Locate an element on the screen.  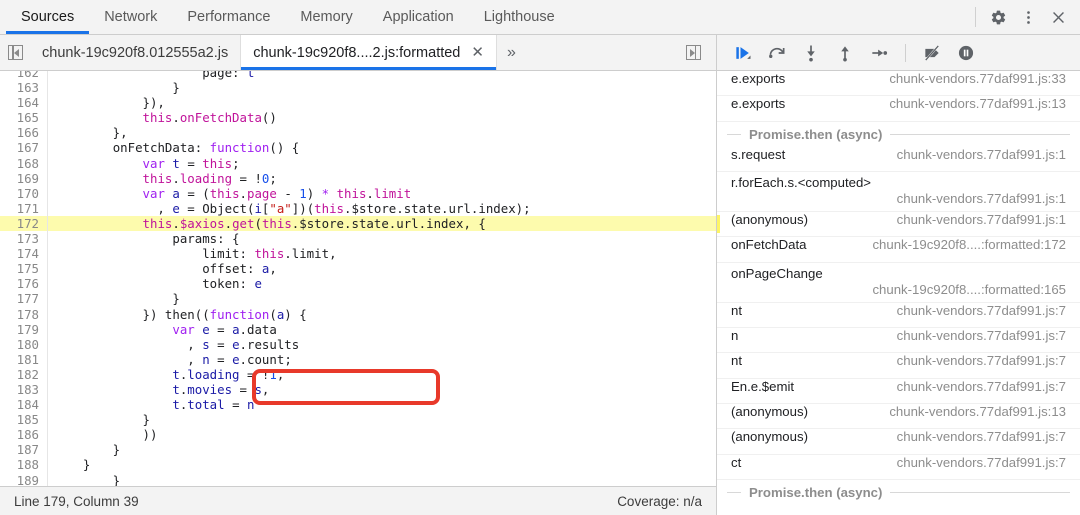
call-stack-row: En.e.$emit chunk-vendors.77daf991.js:7 is located at coordinates (898, 391).